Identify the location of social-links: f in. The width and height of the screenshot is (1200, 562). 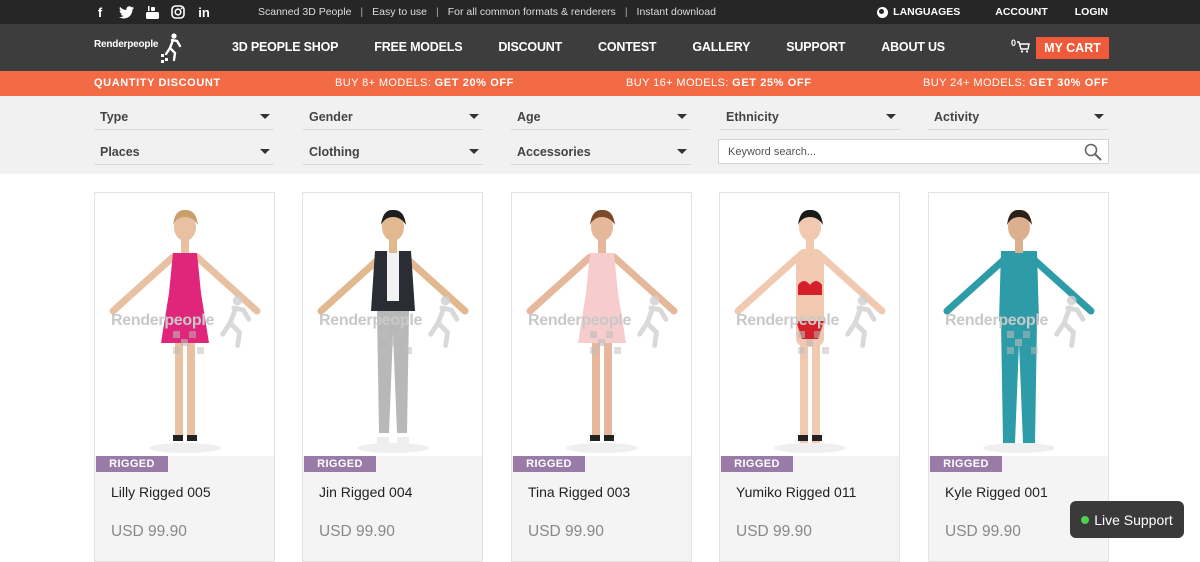
(152, 12).